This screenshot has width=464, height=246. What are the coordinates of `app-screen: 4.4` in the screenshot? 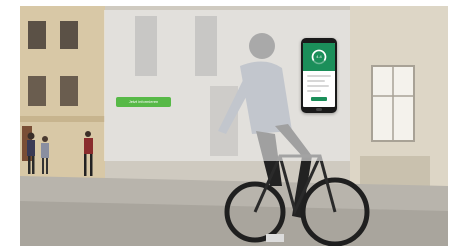 It's located at (319, 75).